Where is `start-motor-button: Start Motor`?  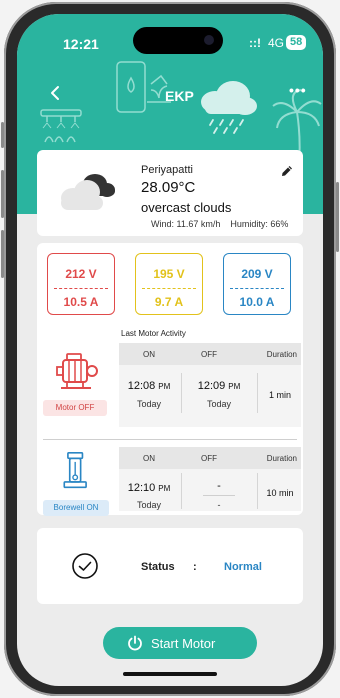
start-motor-button: Start Motor is located at coordinates (180, 643).